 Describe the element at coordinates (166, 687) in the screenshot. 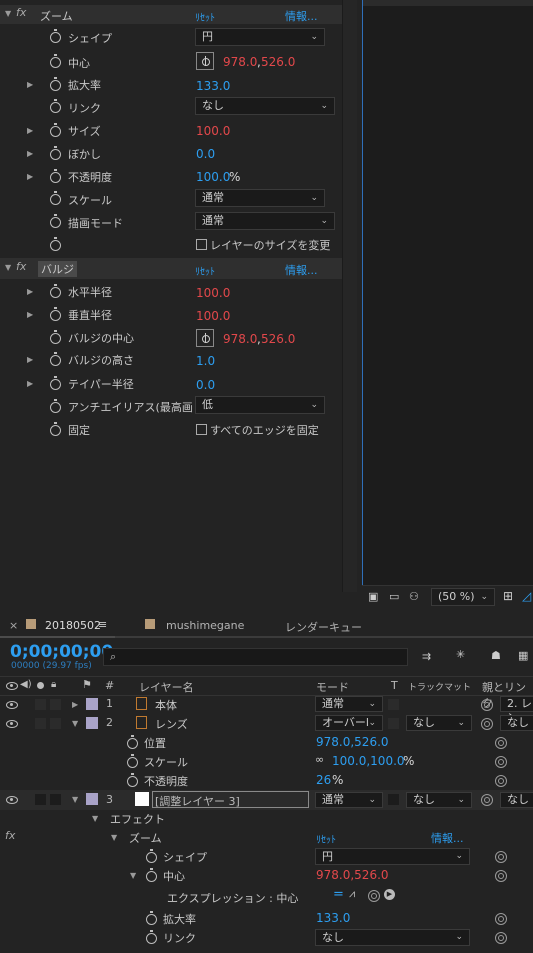

I see `col-layer-name: レイヤー名` at that location.